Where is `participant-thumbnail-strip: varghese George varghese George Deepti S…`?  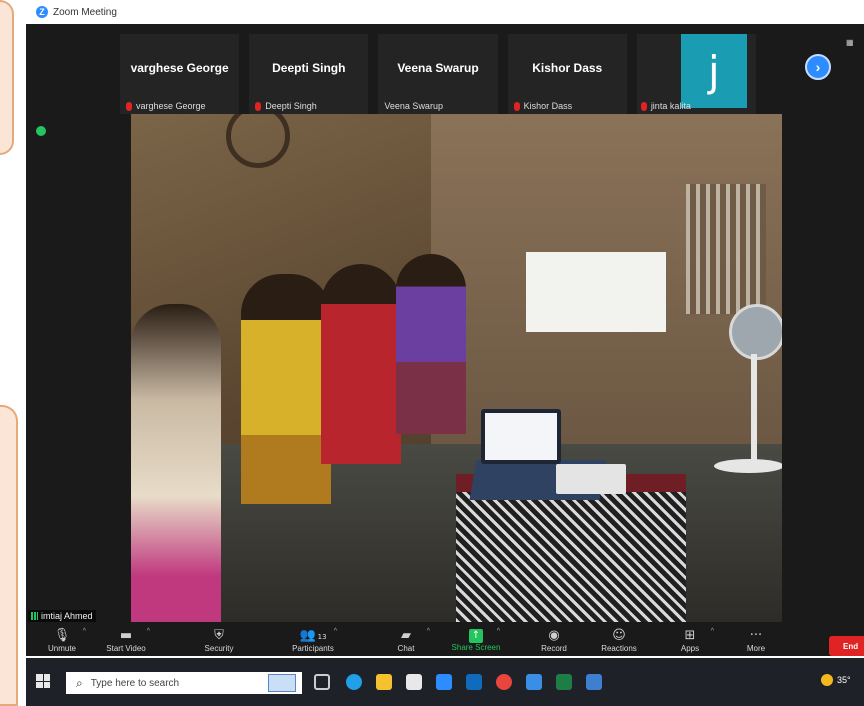 participant-thumbnail-strip: varghese George varghese George Deepti S… is located at coordinates (443, 74).